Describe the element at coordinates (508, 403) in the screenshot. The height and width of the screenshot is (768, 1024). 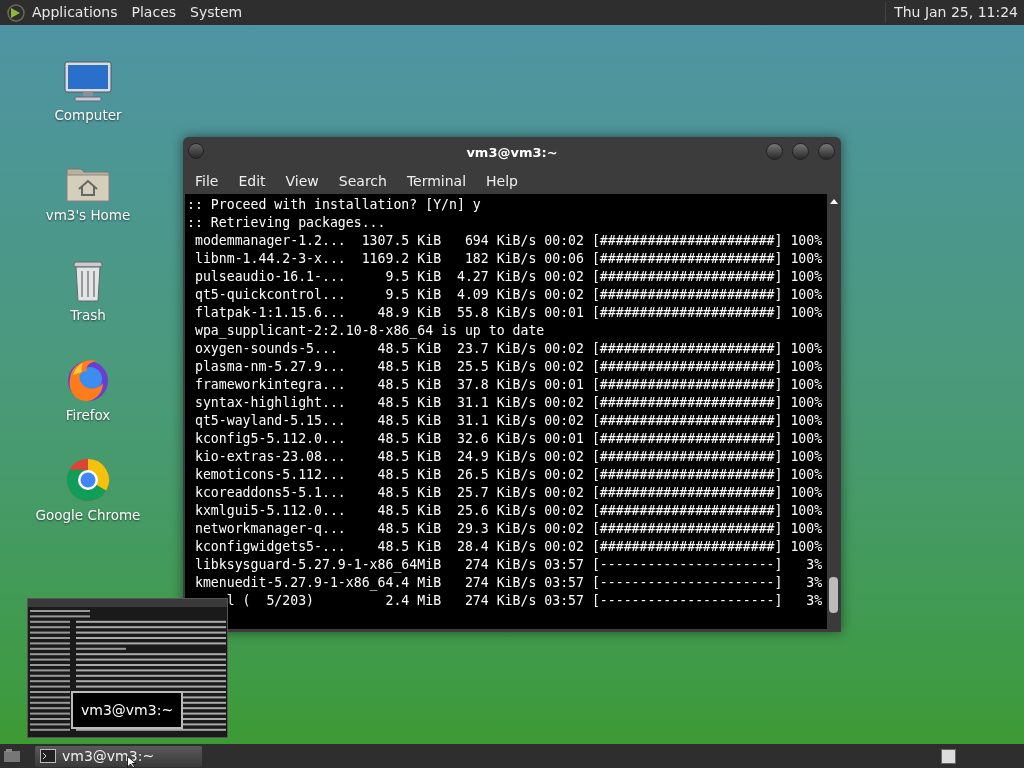
I see `terminal-line: syntax-highlight... 48.5 KiB 31.1 KiB/s 00:02 [######################] 100%` at that location.